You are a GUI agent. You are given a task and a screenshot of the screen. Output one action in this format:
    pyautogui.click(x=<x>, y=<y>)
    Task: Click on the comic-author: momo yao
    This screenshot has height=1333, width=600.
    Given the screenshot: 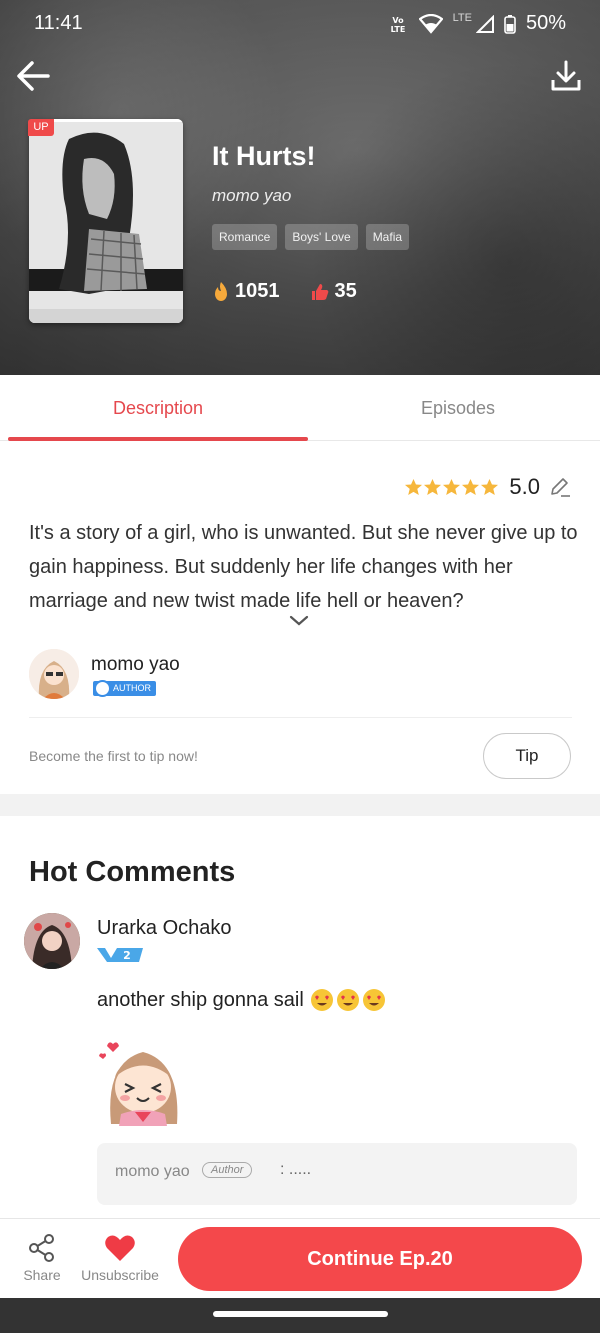 What is the action you would take?
    pyautogui.click(x=251, y=196)
    